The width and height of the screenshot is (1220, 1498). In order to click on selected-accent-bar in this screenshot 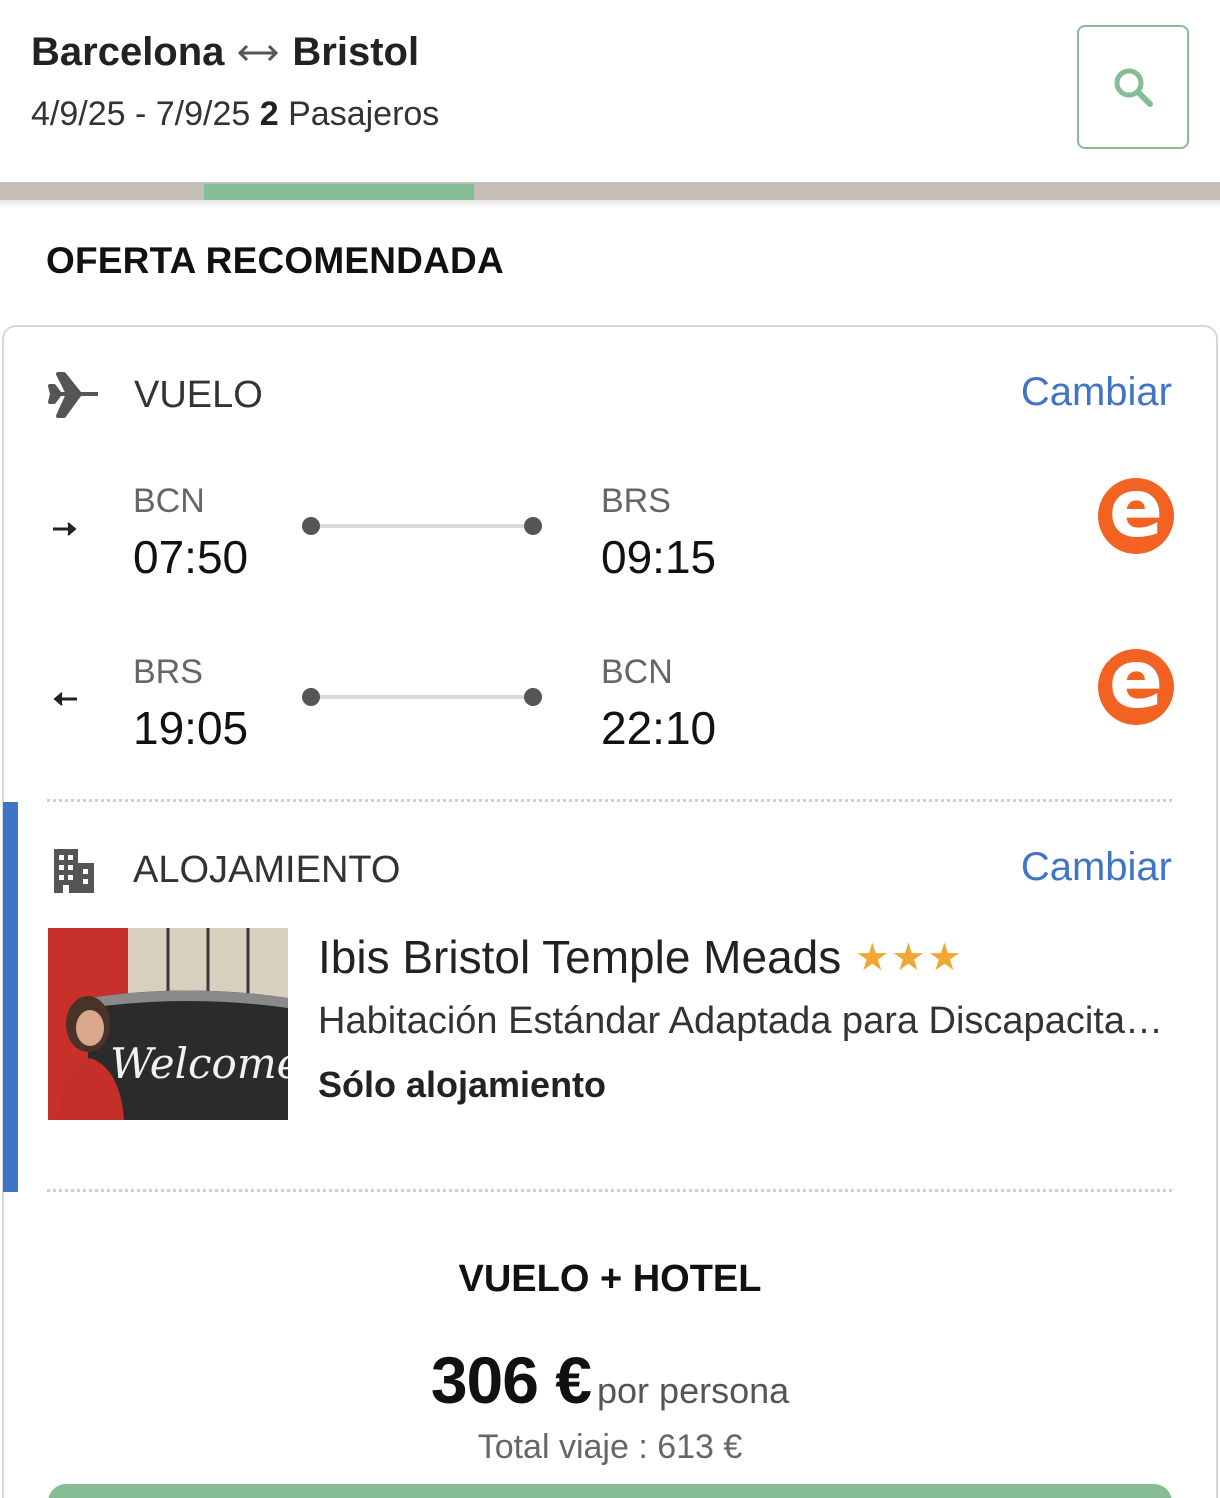, I will do `click(10, 997)`.